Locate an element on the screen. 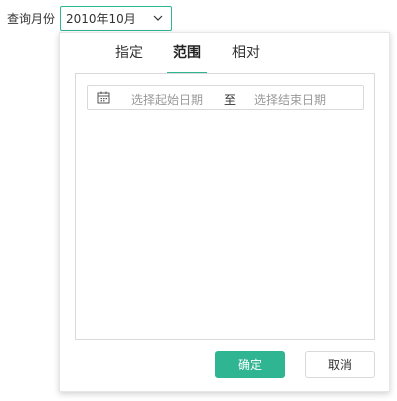  cancel-button: 取消 is located at coordinates (340, 364).